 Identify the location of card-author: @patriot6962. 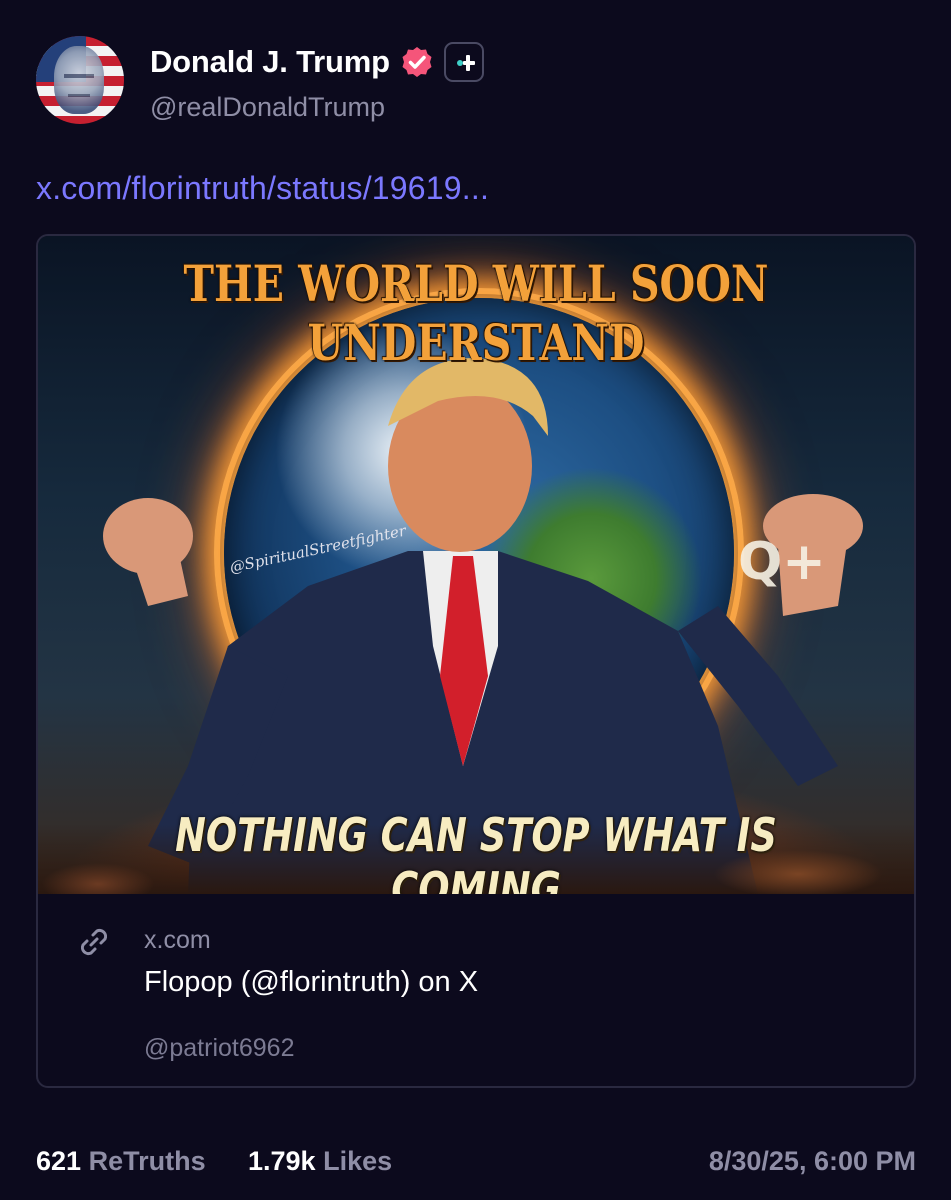
(219, 1048).